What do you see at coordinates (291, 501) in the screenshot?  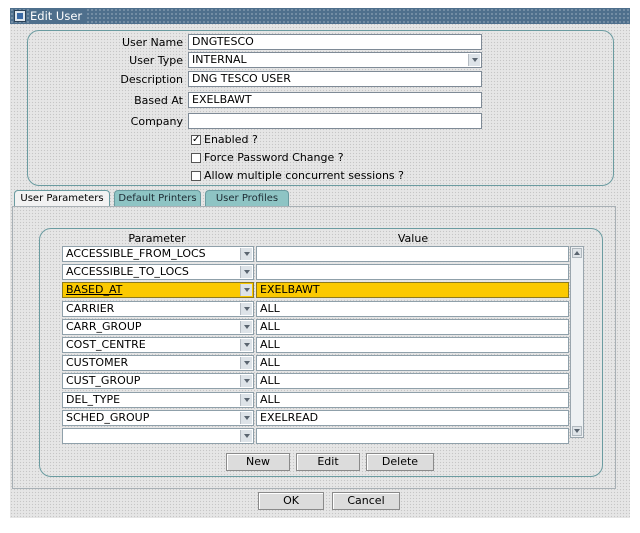 I see `ok-button: OK` at bounding box center [291, 501].